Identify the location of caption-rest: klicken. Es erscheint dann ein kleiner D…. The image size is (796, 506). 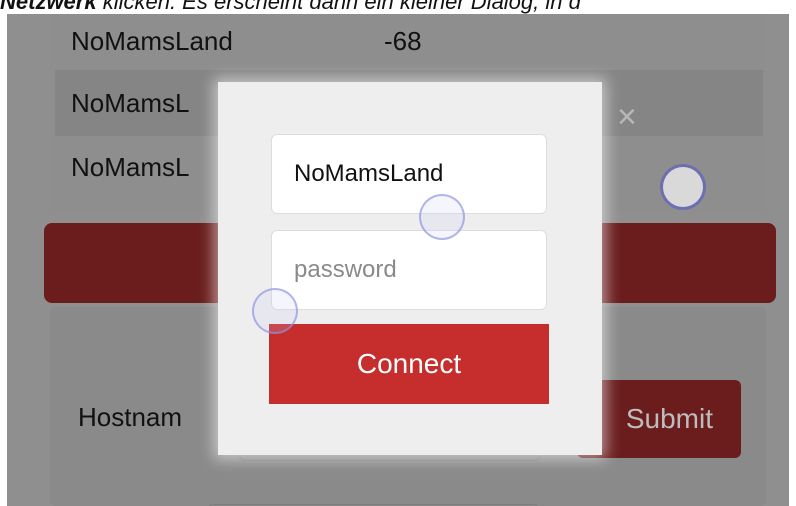
(338, 7).